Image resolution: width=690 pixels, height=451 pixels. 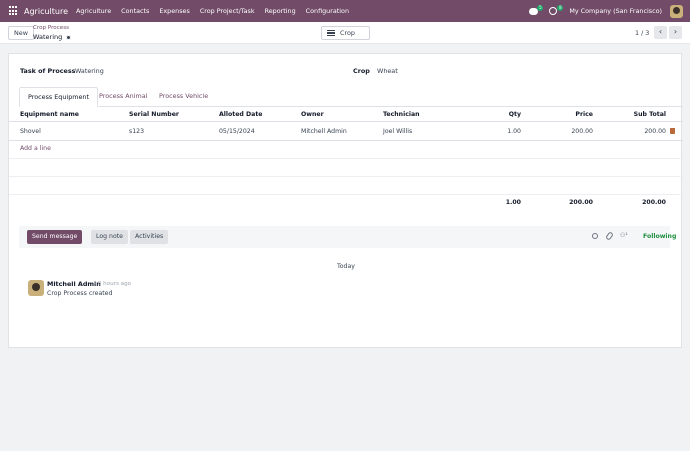 What do you see at coordinates (609, 236) in the screenshot?
I see `paperclip-icon` at bounding box center [609, 236].